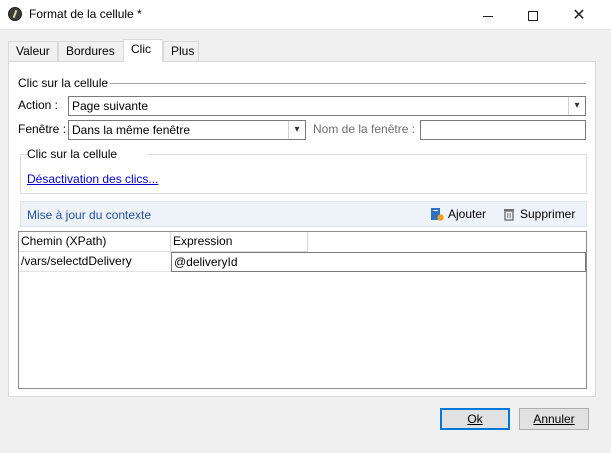 The width and height of the screenshot is (611, 453). What do you see at coordinates (364, 129) in the screenshot?
I see `window-name-label: Nom de la fenêtre :` at bounding box center [364, 129].